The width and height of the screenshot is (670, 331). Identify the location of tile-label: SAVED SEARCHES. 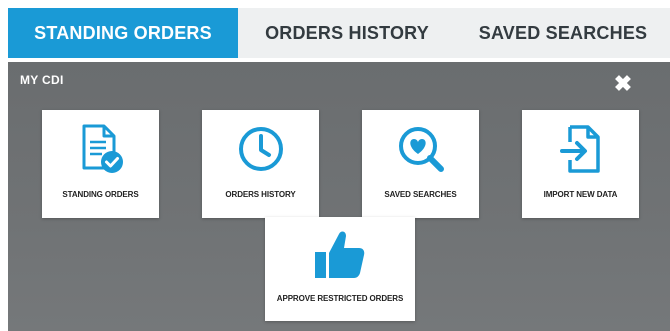
(420, 194).